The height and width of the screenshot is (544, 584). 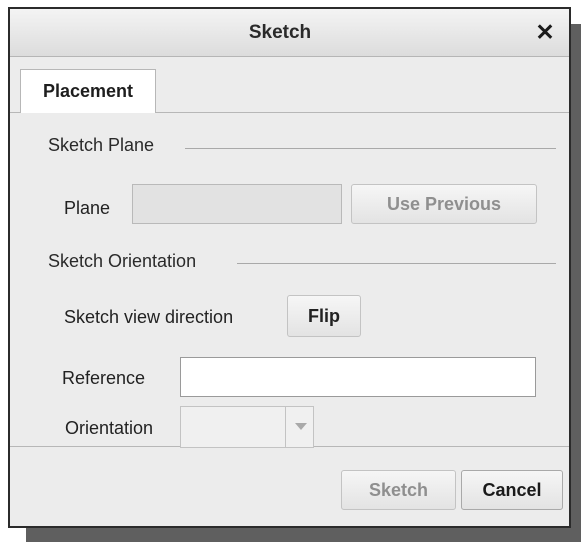 What do you see at coordinates (122, 261) in the screenshot?
I see `sketch-orientation-group-label: Sketch Orientation` at bounding box center [122, 261].